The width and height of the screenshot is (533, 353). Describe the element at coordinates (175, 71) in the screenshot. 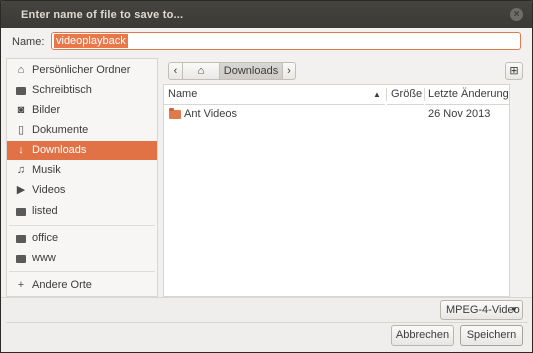

I see `chevron-left-icon: ‹` at that location.